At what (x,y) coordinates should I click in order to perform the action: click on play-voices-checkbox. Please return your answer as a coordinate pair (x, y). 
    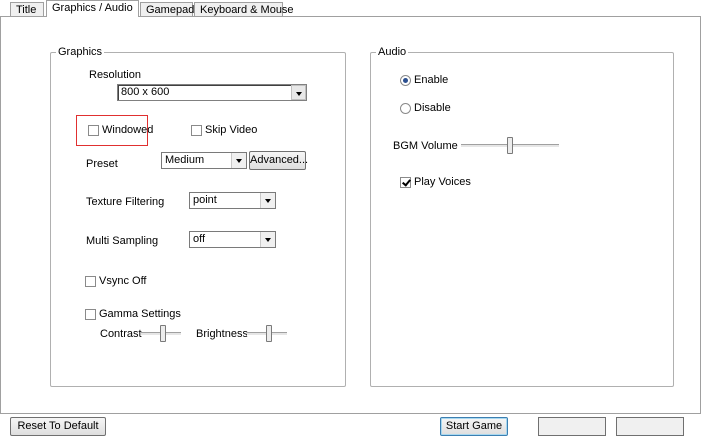
    Looking at the image, I should click on (405, 182).